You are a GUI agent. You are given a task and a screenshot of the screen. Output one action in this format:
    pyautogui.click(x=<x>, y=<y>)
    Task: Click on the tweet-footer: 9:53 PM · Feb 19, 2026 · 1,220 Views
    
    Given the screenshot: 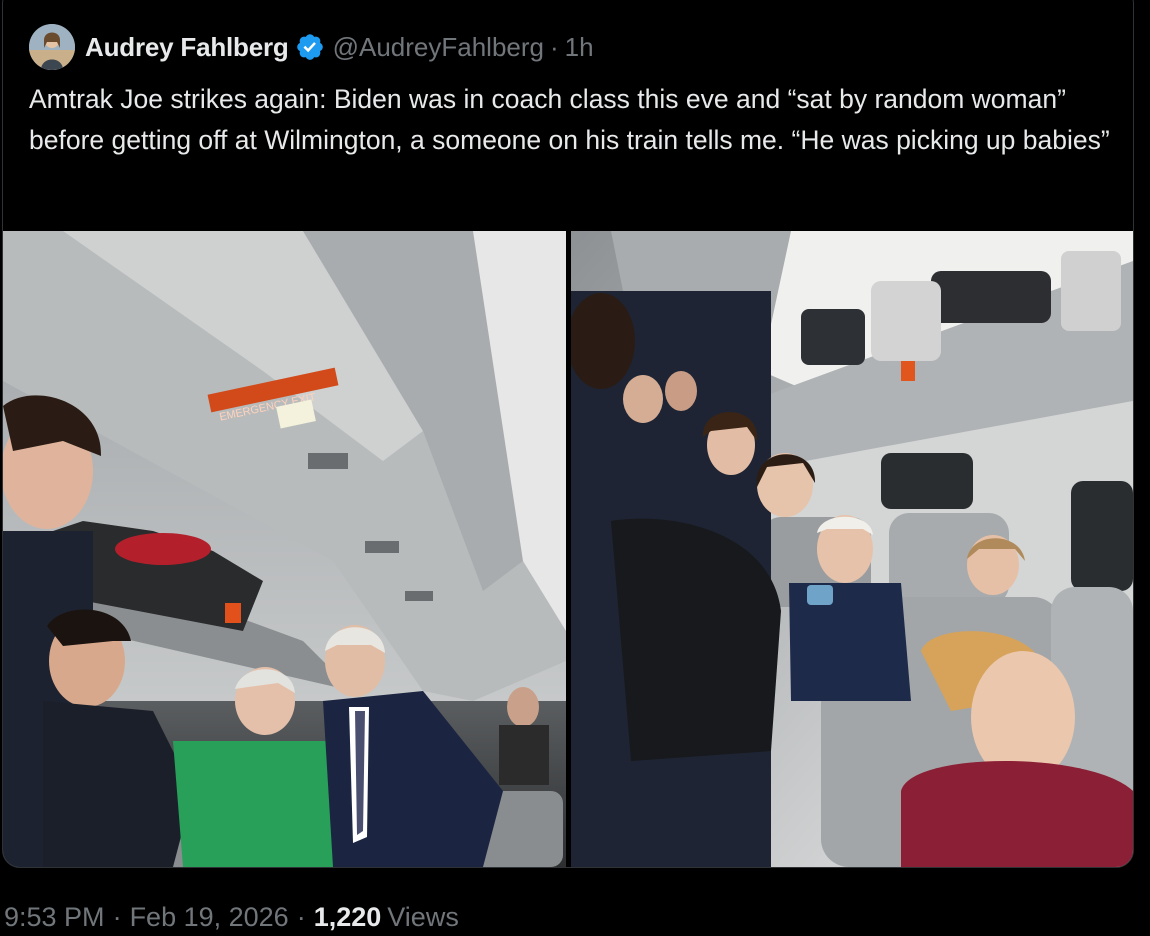 What is the action you would take?
    pyautogui.click(x=231, y=917)
    